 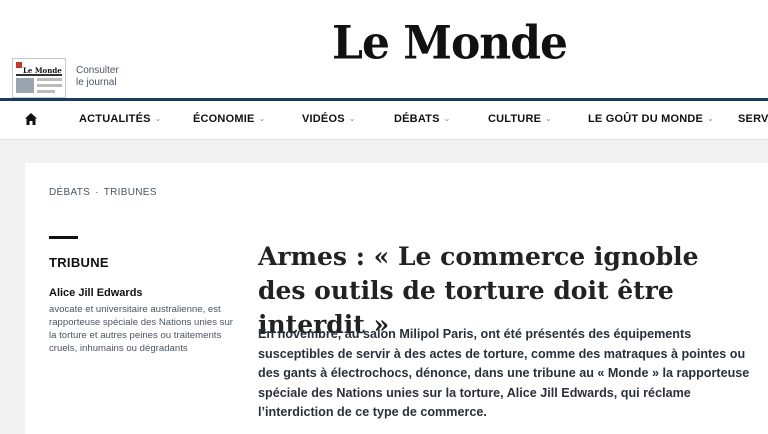 I want to click on site-logo: Le Monde, so click(x=450, y=44).